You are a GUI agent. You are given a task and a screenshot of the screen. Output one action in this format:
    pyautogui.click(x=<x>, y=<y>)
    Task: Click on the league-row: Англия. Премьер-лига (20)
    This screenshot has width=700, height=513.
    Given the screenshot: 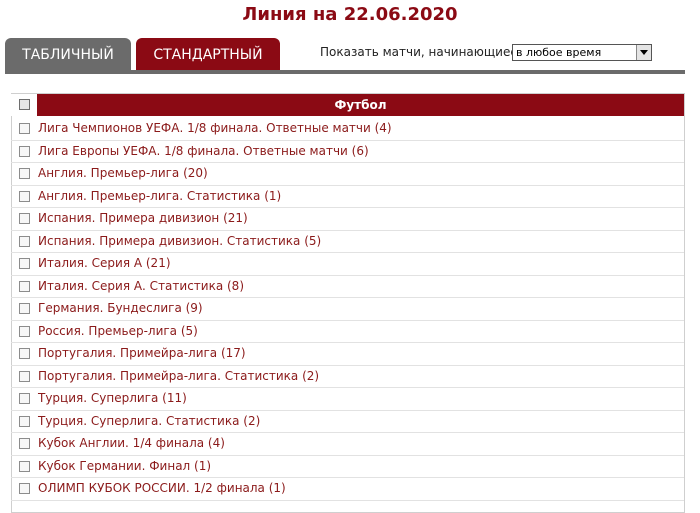 What is the action you would take?
    pyautogui.click(x=347, y=174)
    